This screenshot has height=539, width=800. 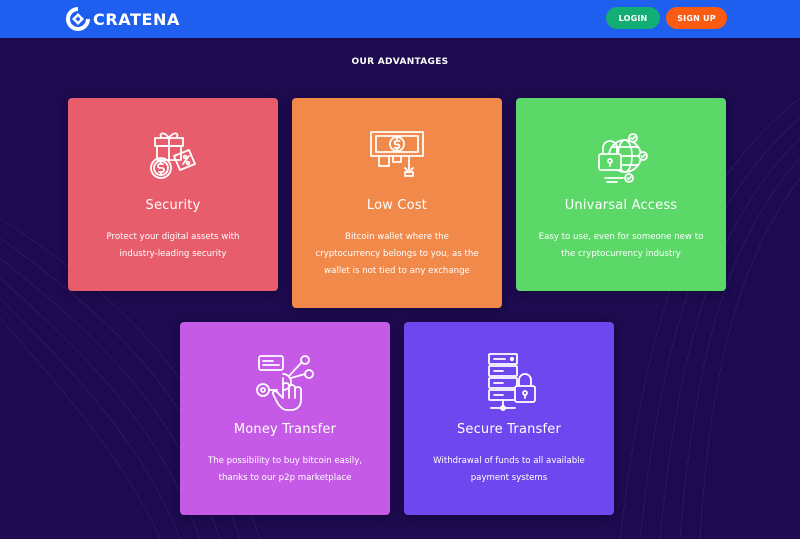 What do you see at coordinates (400, 19) in the screenshot?
I see `top-navbar: CRATENA LOGIN SIGN UP` at bounding box center [400, 19].